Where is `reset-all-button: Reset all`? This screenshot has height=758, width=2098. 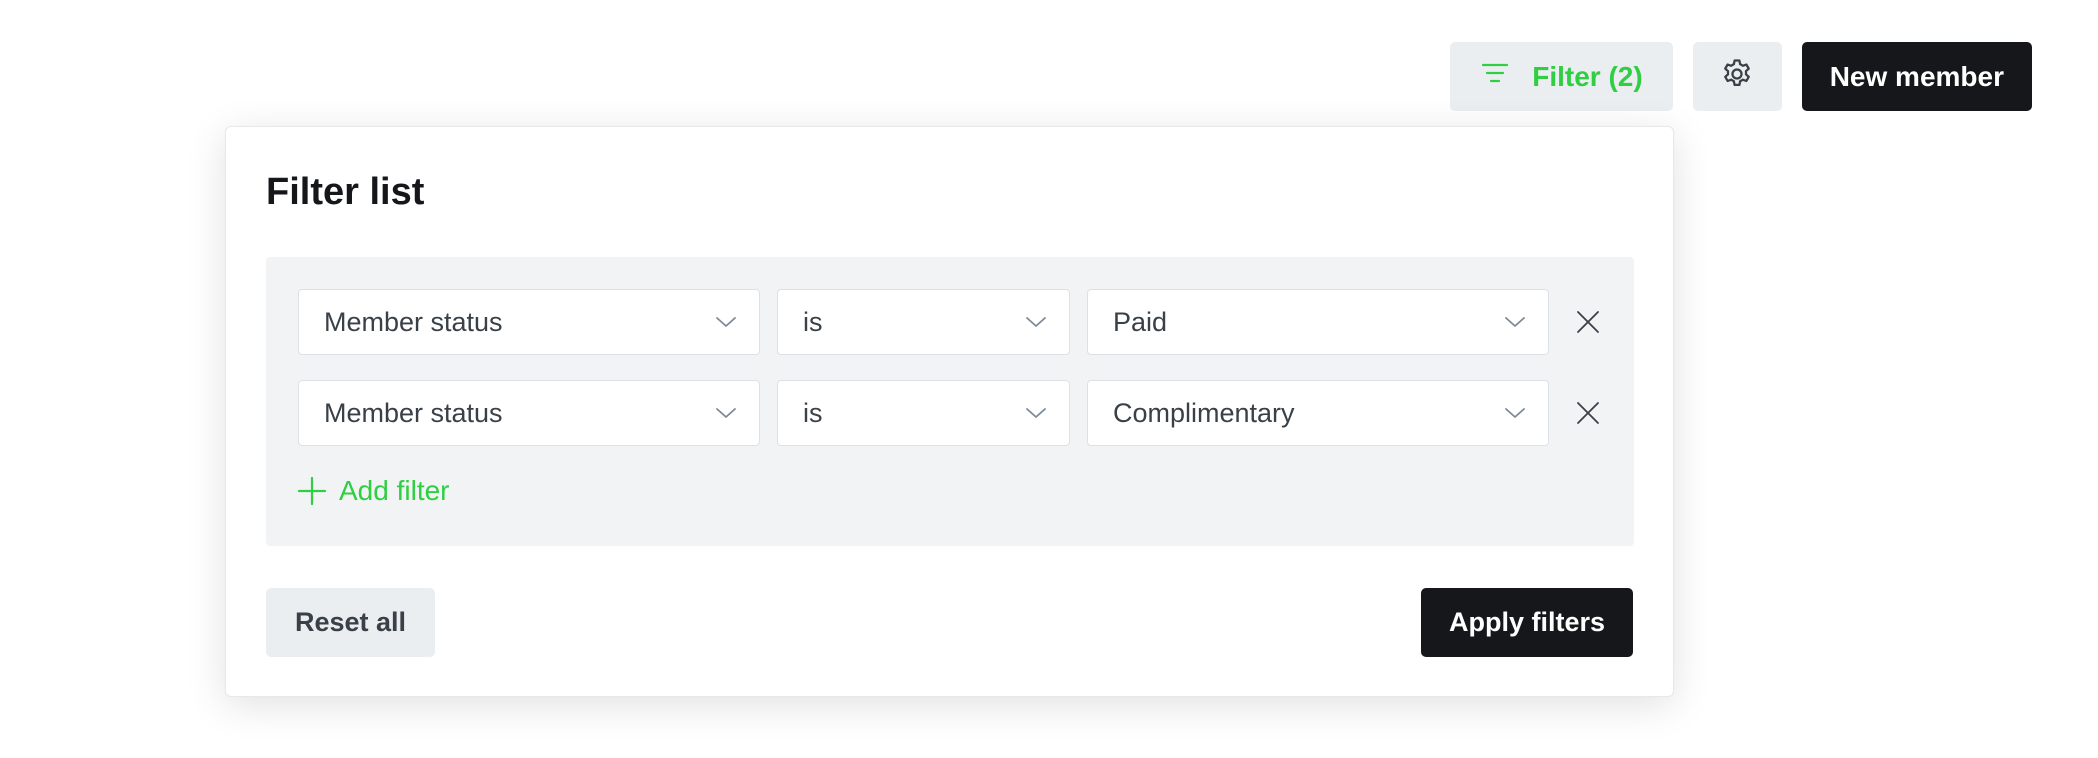
reset-all-button: Reset all is located at coordinates (351, 622).